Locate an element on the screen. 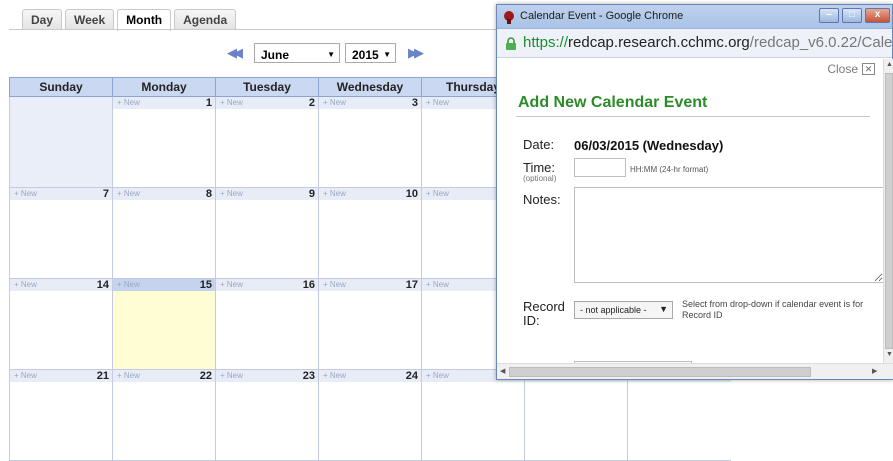 This screenshot has width=893, height=461. tab-day: Day is located at coordinates (42, 19).